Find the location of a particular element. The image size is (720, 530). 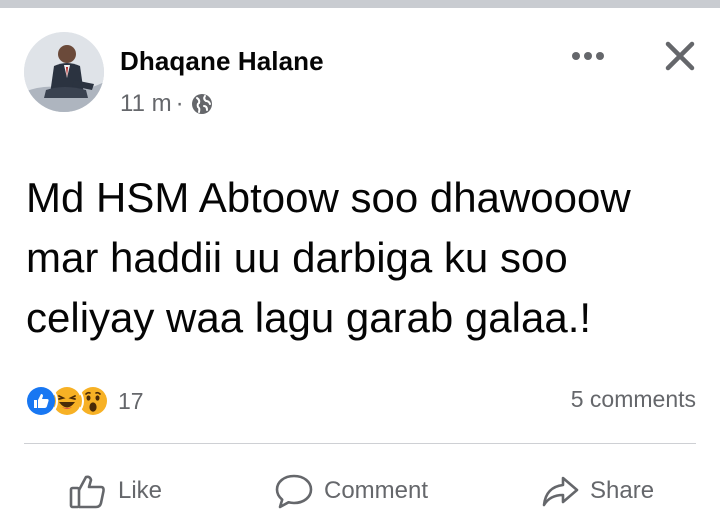

post-actions: Like Comment Share is located at coordinates (360, 491).